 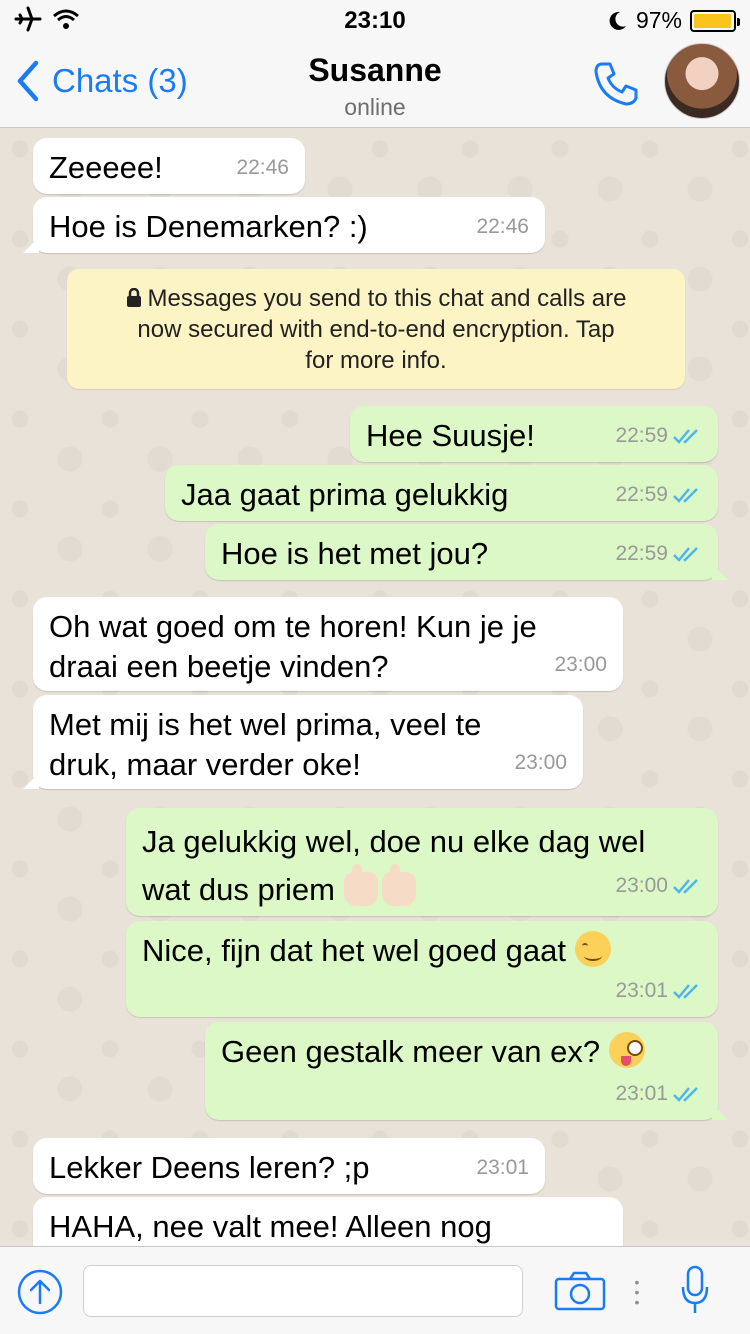 I want to click on upload-icon, so click(x=40, y=1292).